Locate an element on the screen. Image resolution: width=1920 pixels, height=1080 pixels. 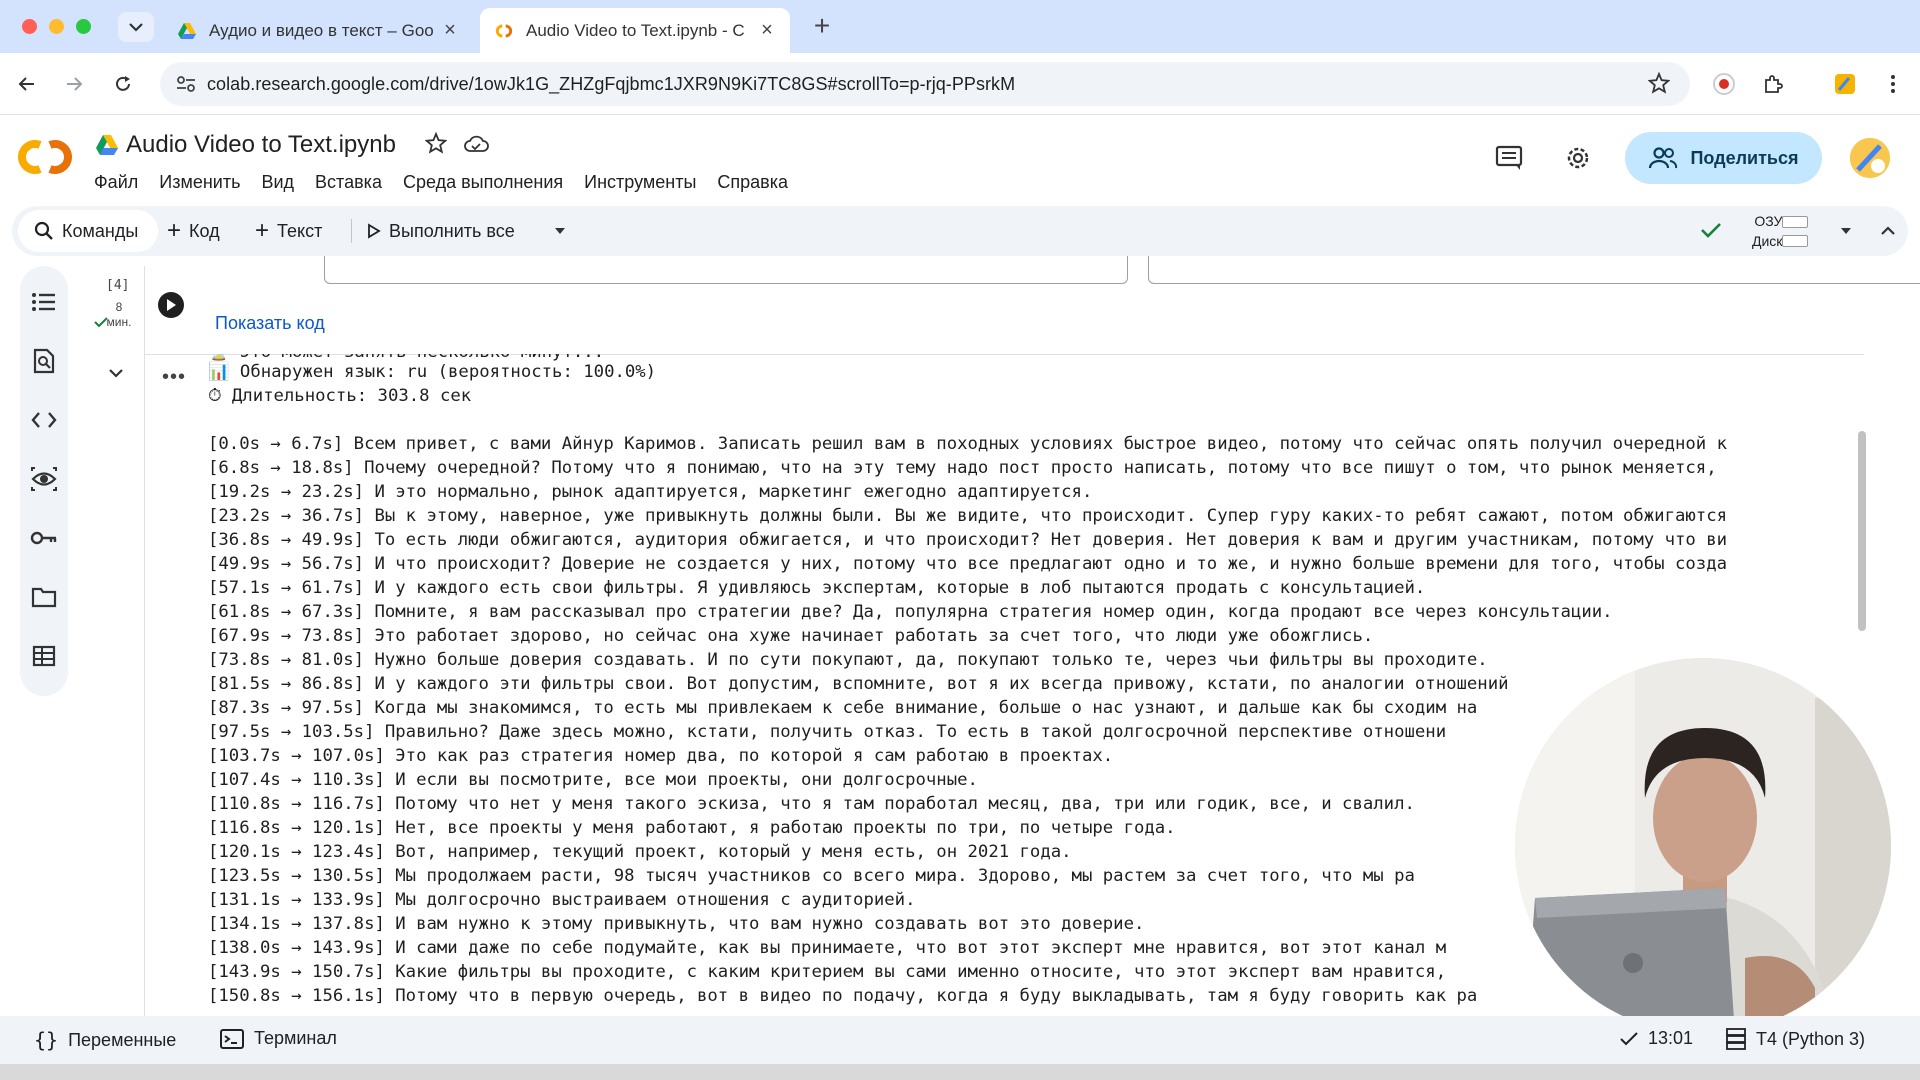
code-snippets-icon is located at coordinates (44, 420).